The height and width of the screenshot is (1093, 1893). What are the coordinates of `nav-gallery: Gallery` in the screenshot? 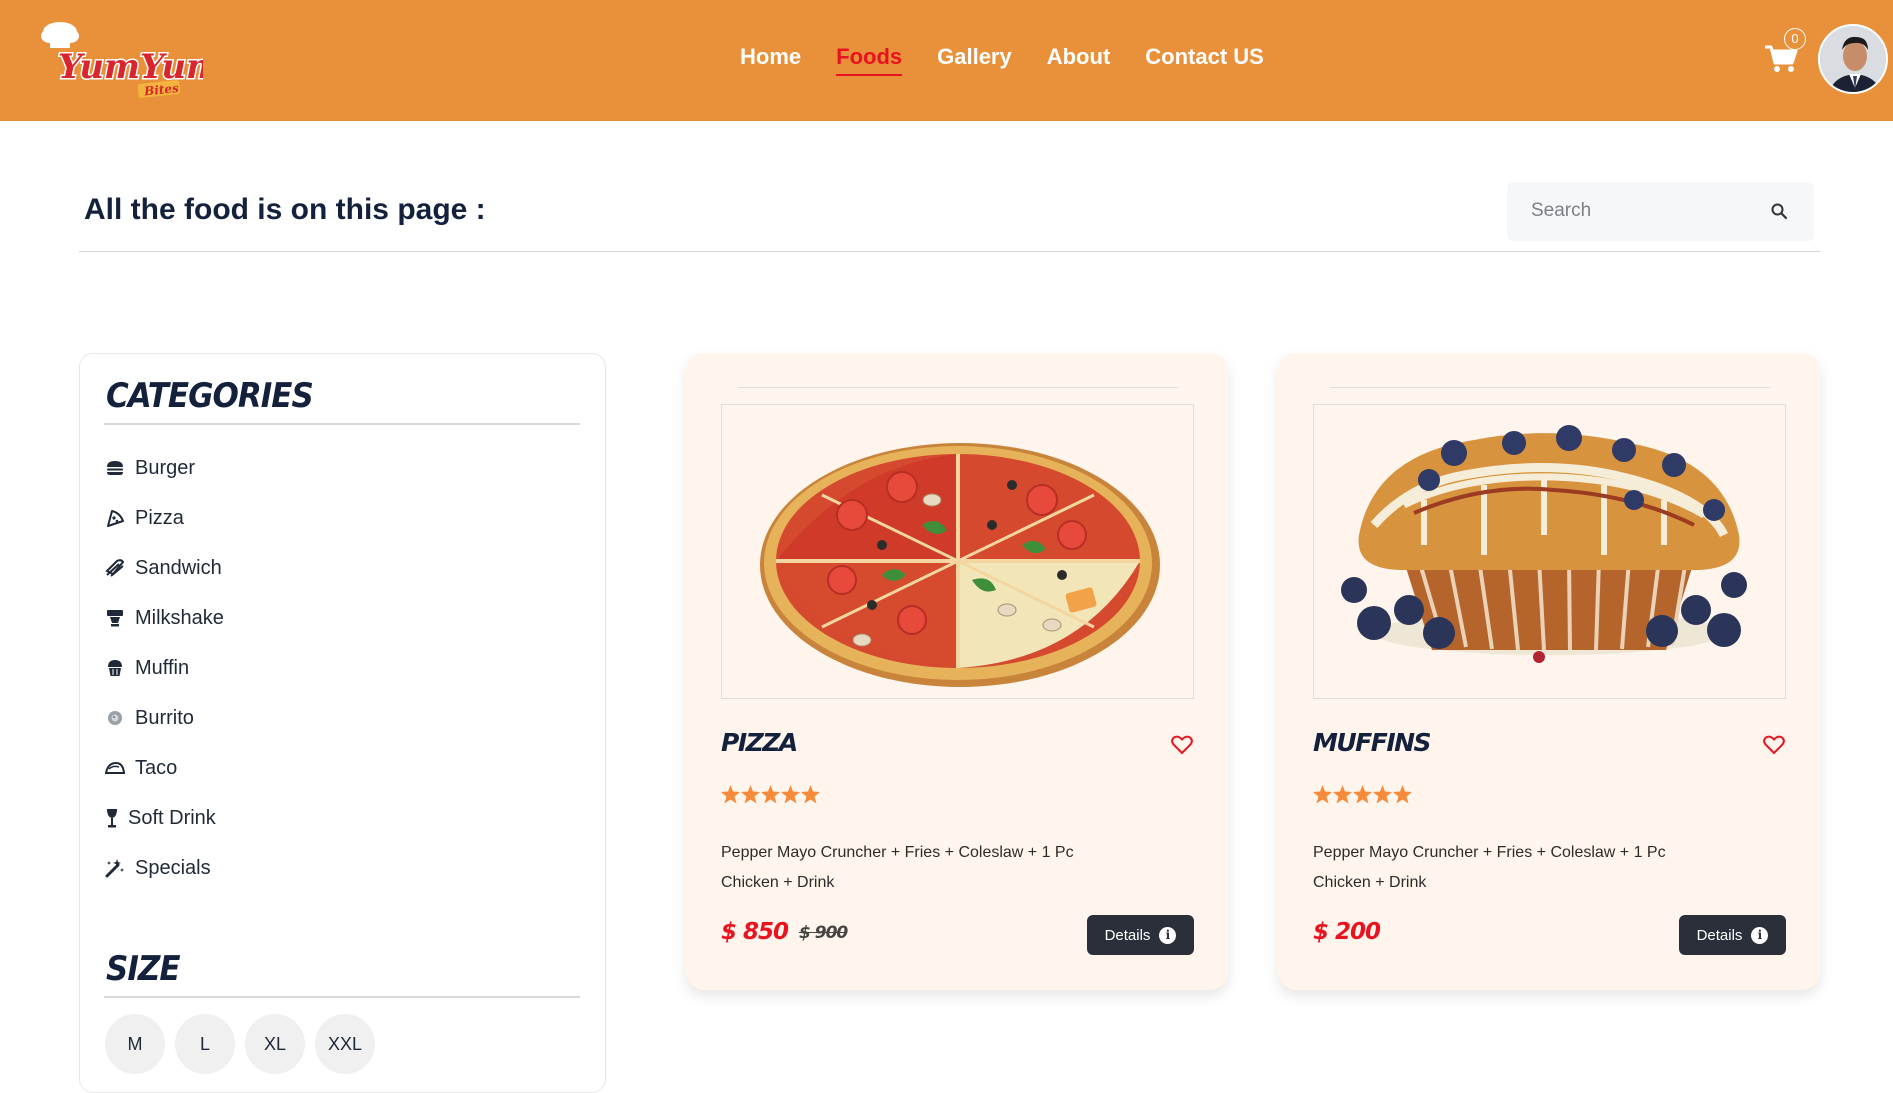 It's located at (974, 60).